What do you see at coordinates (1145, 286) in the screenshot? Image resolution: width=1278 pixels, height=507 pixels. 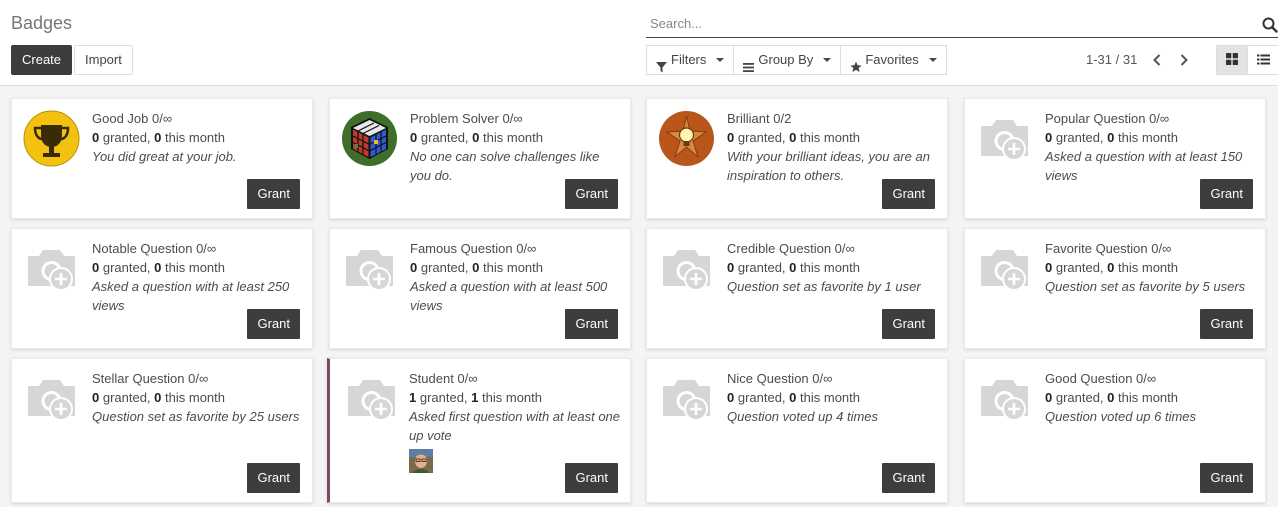 I see `badge-description: Question set as favorite by 5 users` at bounding box center [1145, 286].